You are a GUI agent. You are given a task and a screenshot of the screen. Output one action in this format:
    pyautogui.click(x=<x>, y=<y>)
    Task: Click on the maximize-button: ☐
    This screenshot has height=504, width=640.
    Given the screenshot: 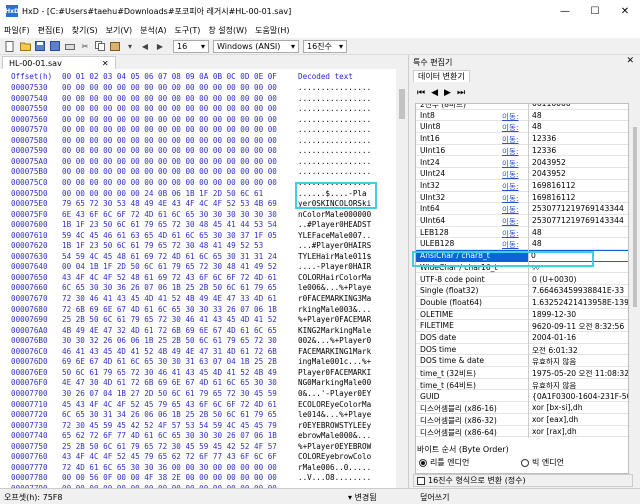 What is the action you would take?
    pyautogui.click(x=595, y=11)
    